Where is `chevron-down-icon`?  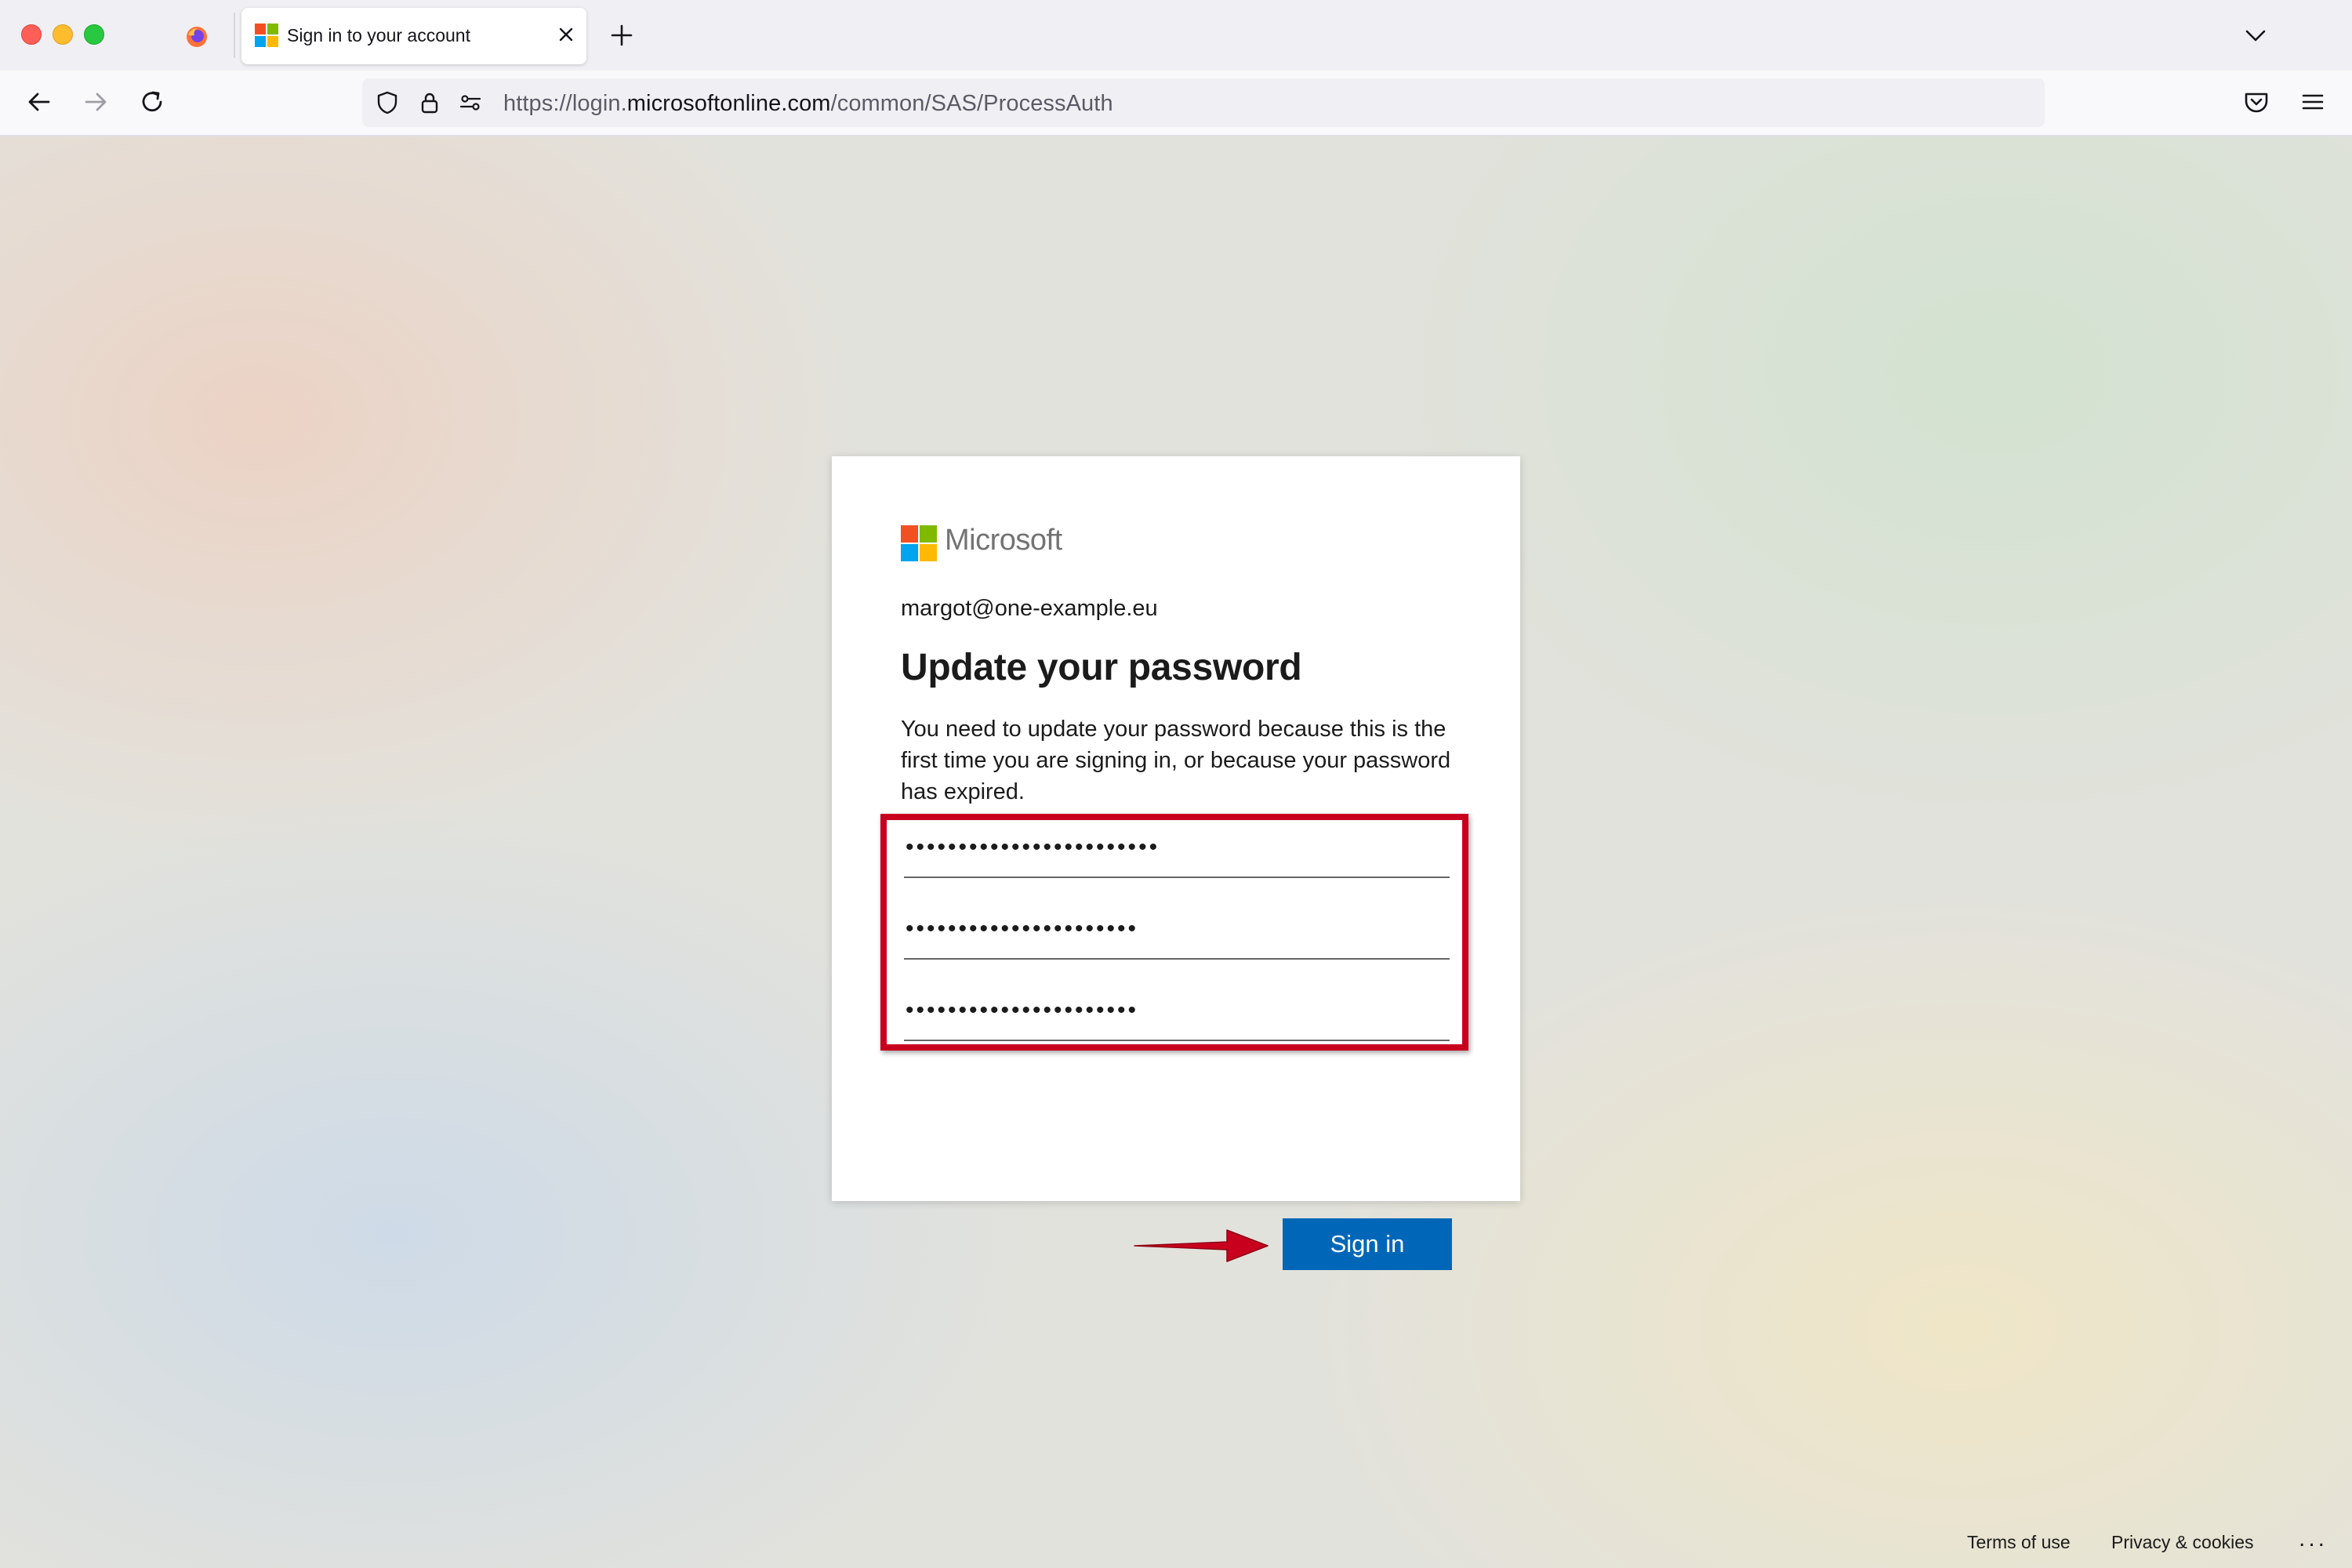
chevron-down-icon is located at coordinates (2255, 35).